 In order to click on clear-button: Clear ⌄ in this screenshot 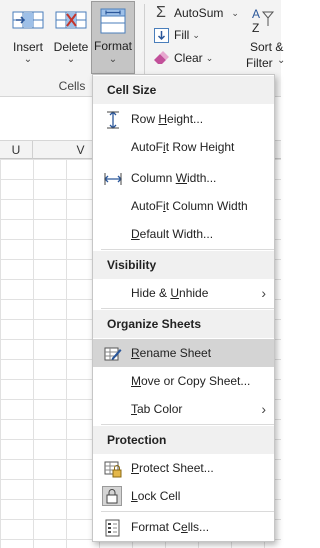, I will do `click(182, 58)`.